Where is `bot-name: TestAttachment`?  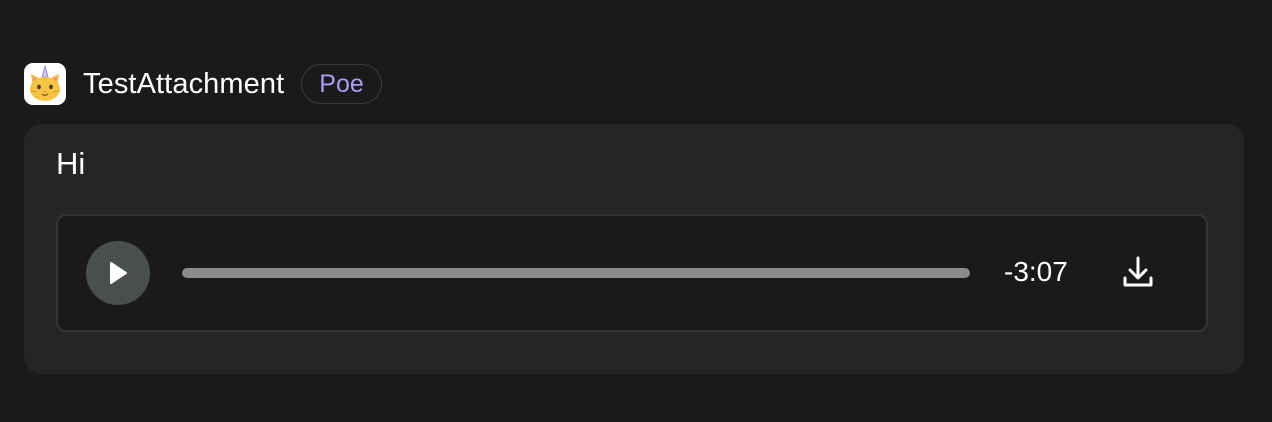 bot-name: TestAttachment is located at coordinates (183, 84).